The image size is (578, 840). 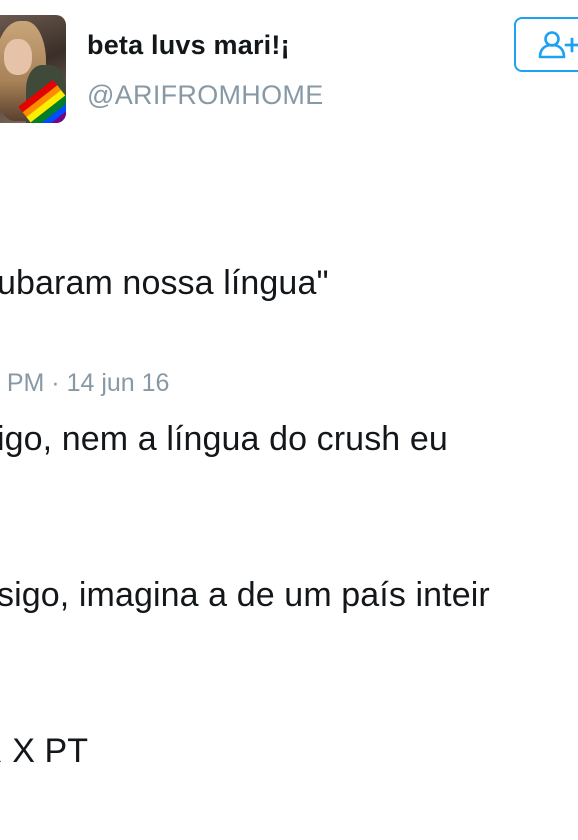 What do you see at coordinates (558, 47) in the screenshot?
I see `add-user-icon` at bounding box center [558, 47].